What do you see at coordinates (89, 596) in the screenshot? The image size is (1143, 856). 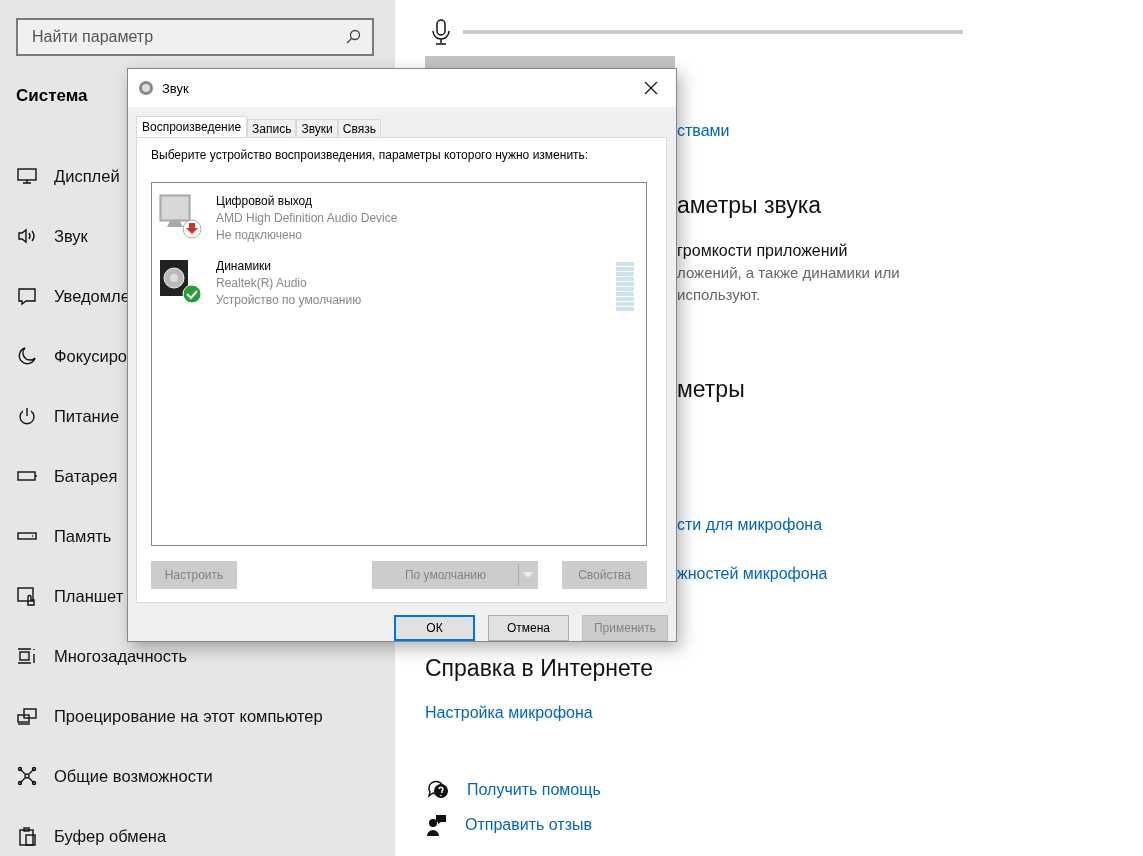 I see `nav-item: Планшет` at bounding box center [89, 596].